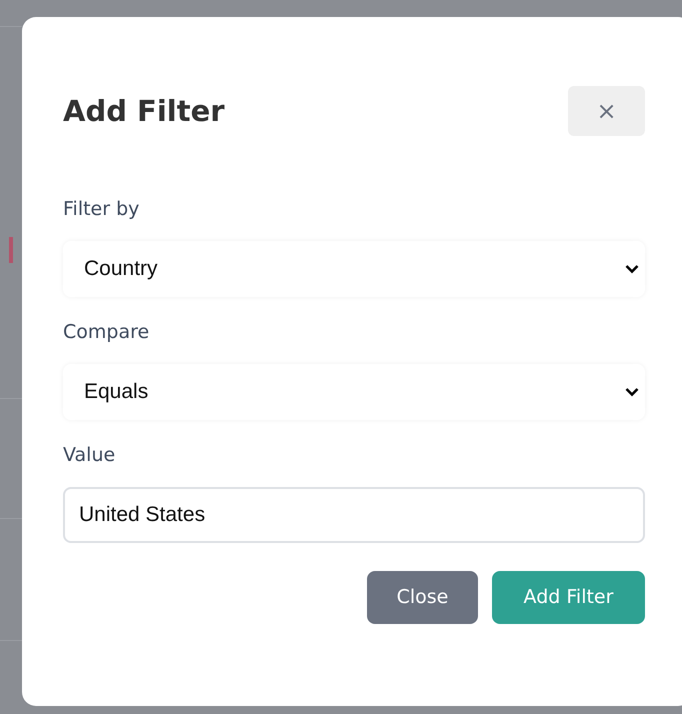  I want to click on dropdown: Equals, so click(354, 392).